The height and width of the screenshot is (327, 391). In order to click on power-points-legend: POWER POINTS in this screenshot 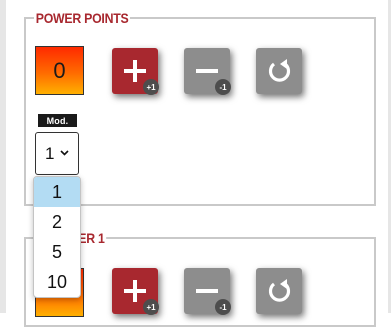, I will do `click(82, 18)`.